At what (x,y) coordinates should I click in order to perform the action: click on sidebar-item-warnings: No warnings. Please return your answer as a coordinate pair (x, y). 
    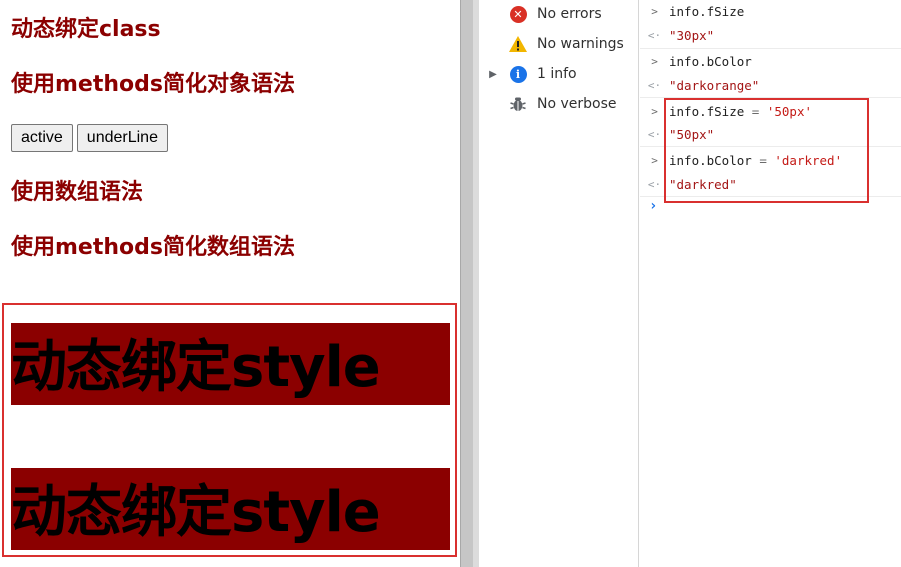
    Looking at the image, I should click on (559, 44).